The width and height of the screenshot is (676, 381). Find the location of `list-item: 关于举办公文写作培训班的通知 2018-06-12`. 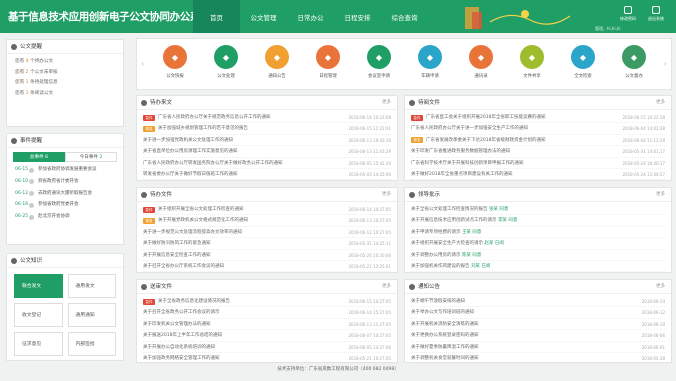

list-item: 关于举办公文写作培训班的通知 2018-06-12 is located at coordinates (538, 313).